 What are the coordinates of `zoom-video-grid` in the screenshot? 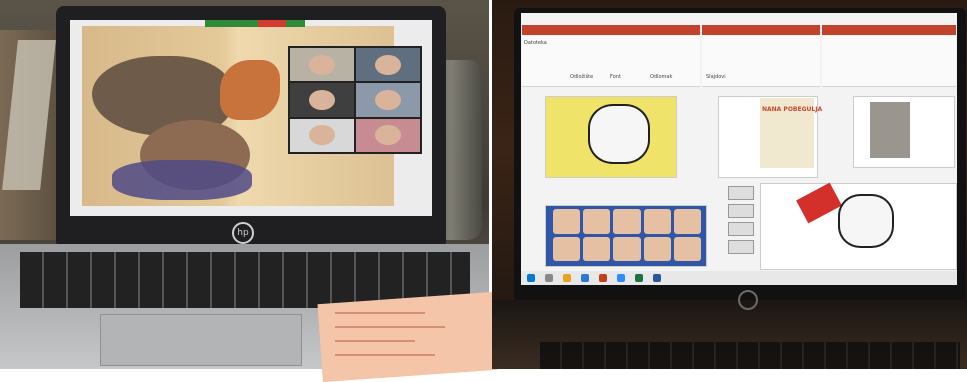 It's located at (355, 100).